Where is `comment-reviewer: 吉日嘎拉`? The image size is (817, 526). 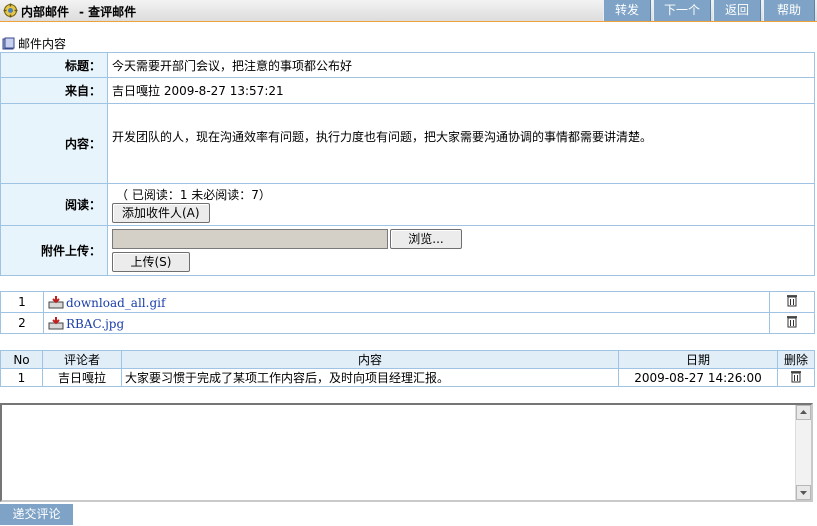 comment-reviewer: 吉日嘎拉 is located at coordinates (82, 377).